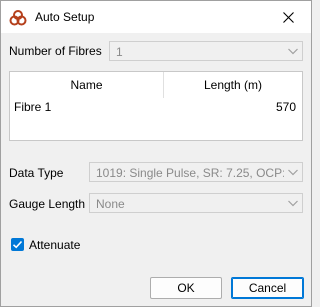 The image size is (320, 307). I want to click on table-header: Name Length (m), so click(156, 85).